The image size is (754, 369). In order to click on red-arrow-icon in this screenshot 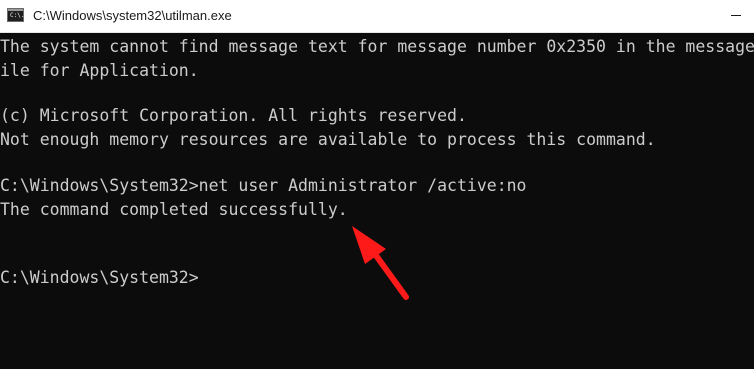, I will do `click(380, 263)`.